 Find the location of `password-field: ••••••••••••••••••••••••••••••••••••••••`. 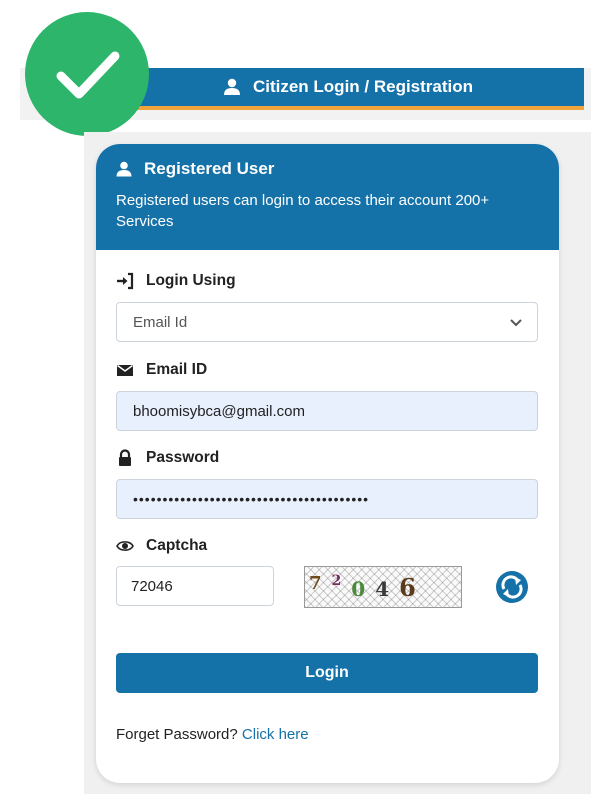

password-field: •••••••••••••••••••••••••••••••••••••••• is located at coordinates (327, 499).